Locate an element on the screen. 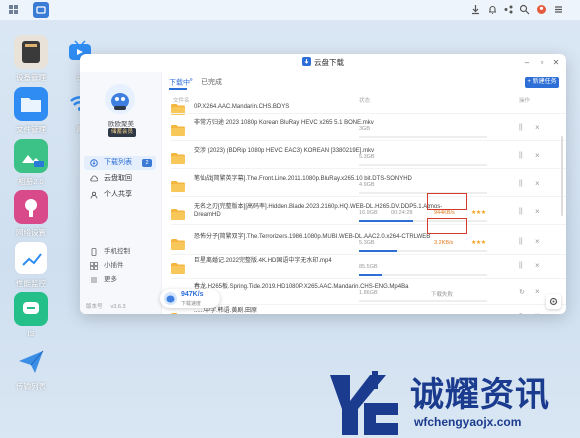  sidebar-item-widgets: 小插件 is located at coordinates (120, 266).